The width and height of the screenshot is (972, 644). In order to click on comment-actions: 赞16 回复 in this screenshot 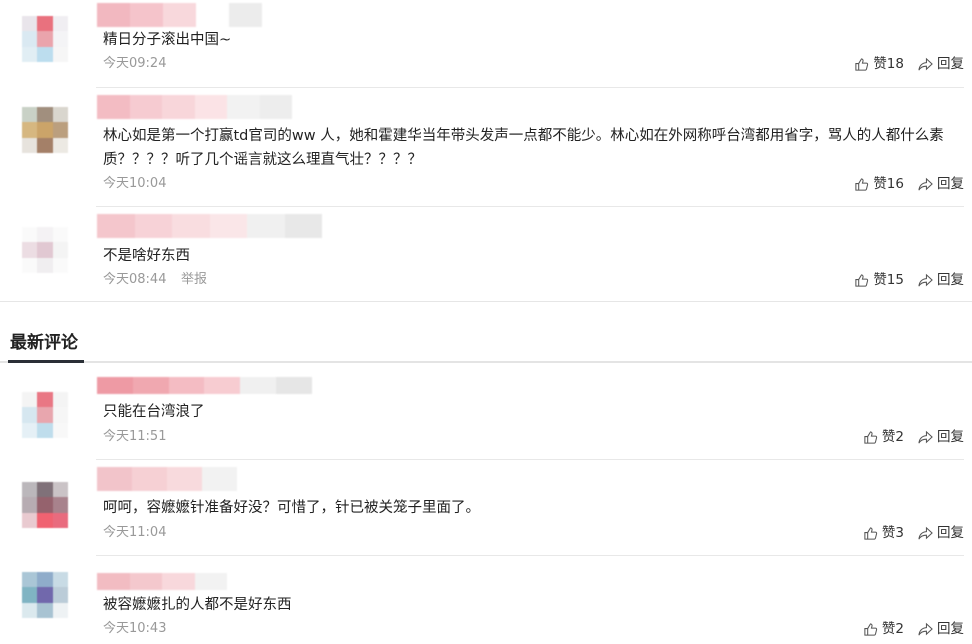, I will do `click(902, 184)`.